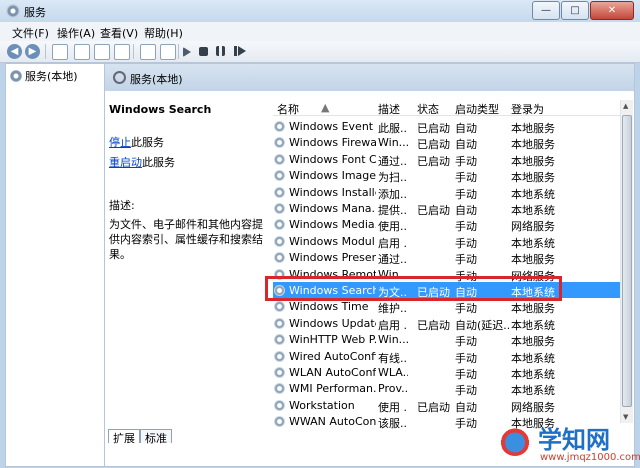 The width and height of the screenshot is (640, 468). What do you see at coordinates (102, 52) in the screenshot?
I see `refresh-icon` at bounding box center [102, 52].